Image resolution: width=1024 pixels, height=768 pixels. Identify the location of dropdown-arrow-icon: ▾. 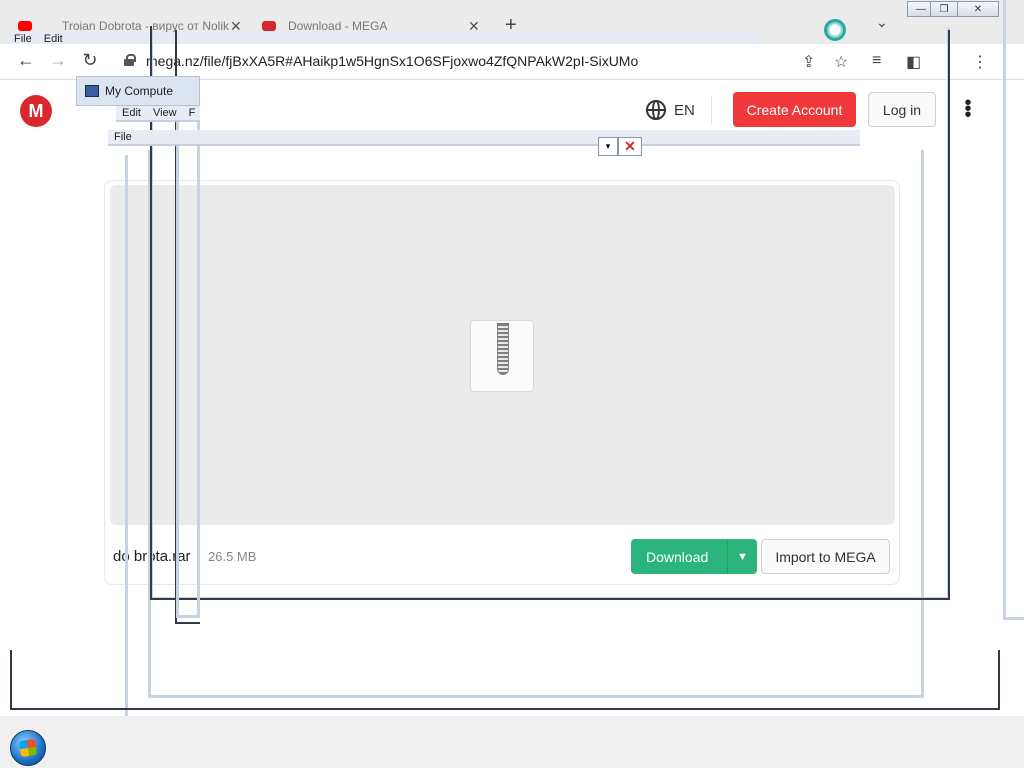
(608, 146).